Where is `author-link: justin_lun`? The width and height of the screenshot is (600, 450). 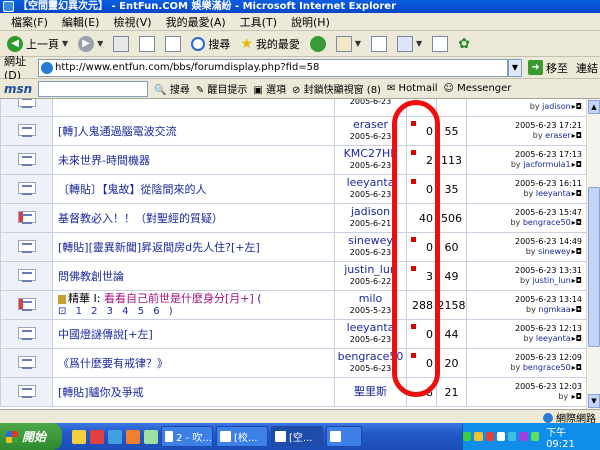 author-link: justin_lun is located at coordinates (370, 269).